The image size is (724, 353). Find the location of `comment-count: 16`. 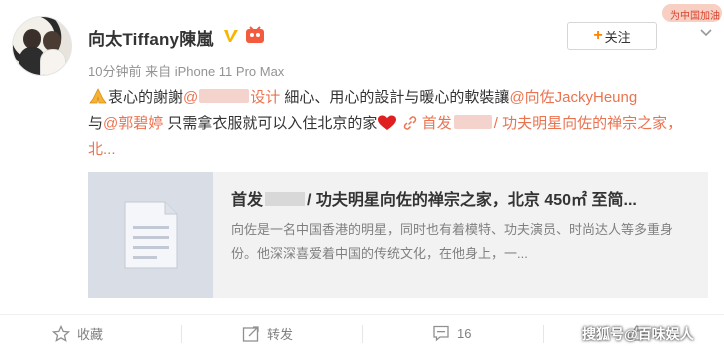

comment-count: 16 is located at coordinates (464, 333).